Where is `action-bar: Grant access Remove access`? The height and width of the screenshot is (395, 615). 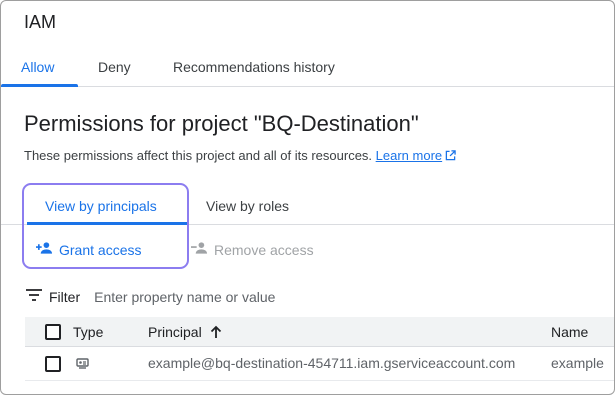 action-bar: Grant access Remove access is located at coordinates (307, 250).